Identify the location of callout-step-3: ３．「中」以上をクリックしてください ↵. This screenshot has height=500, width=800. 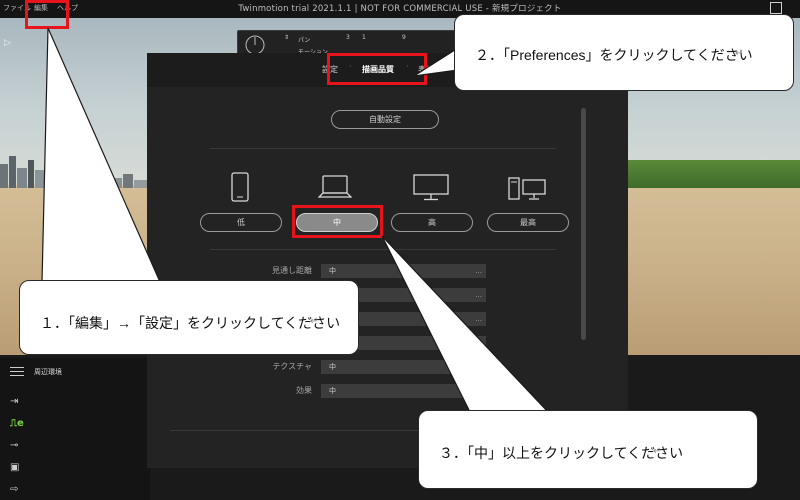
(588, 449).